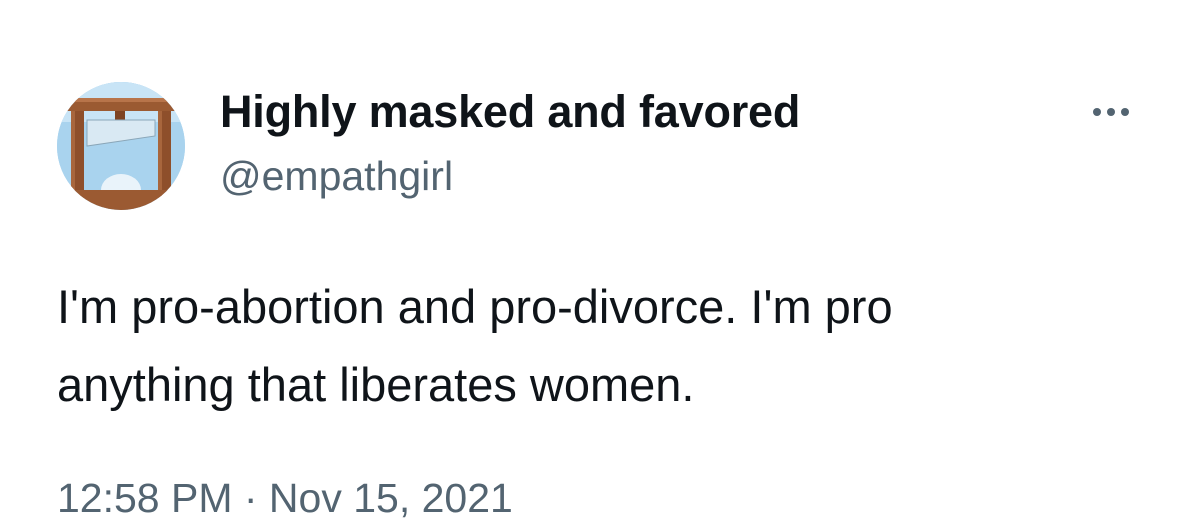  What do you see at coordinates (510, 112) in the screenshot?
I see `display-name: Highly masked and favored` at bounding box center [510, 112].